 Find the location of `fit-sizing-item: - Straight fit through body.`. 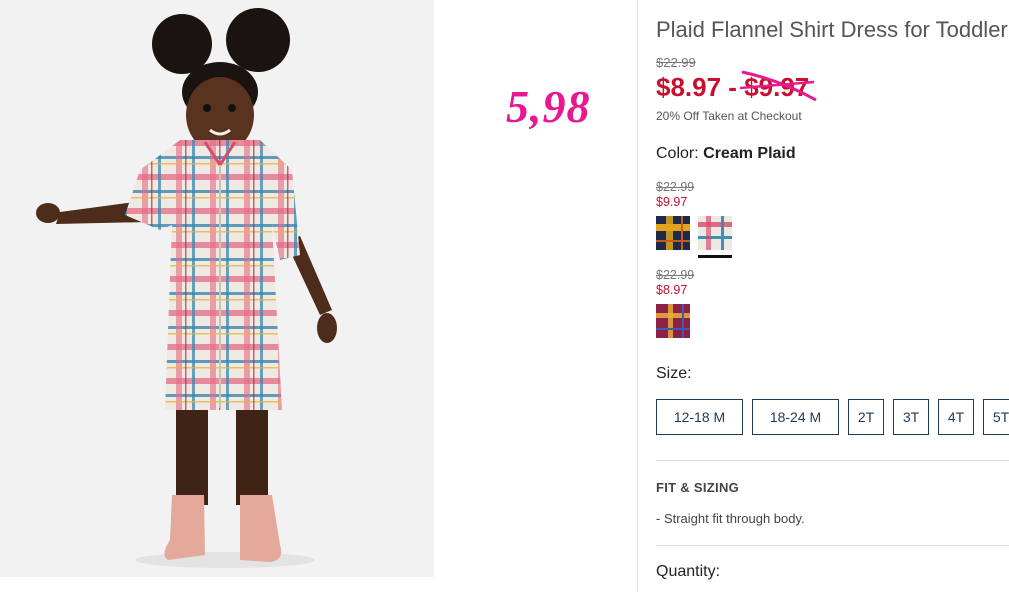

fit-sizing-item: - Straight fit through body. is located at coordinates (730, 518).